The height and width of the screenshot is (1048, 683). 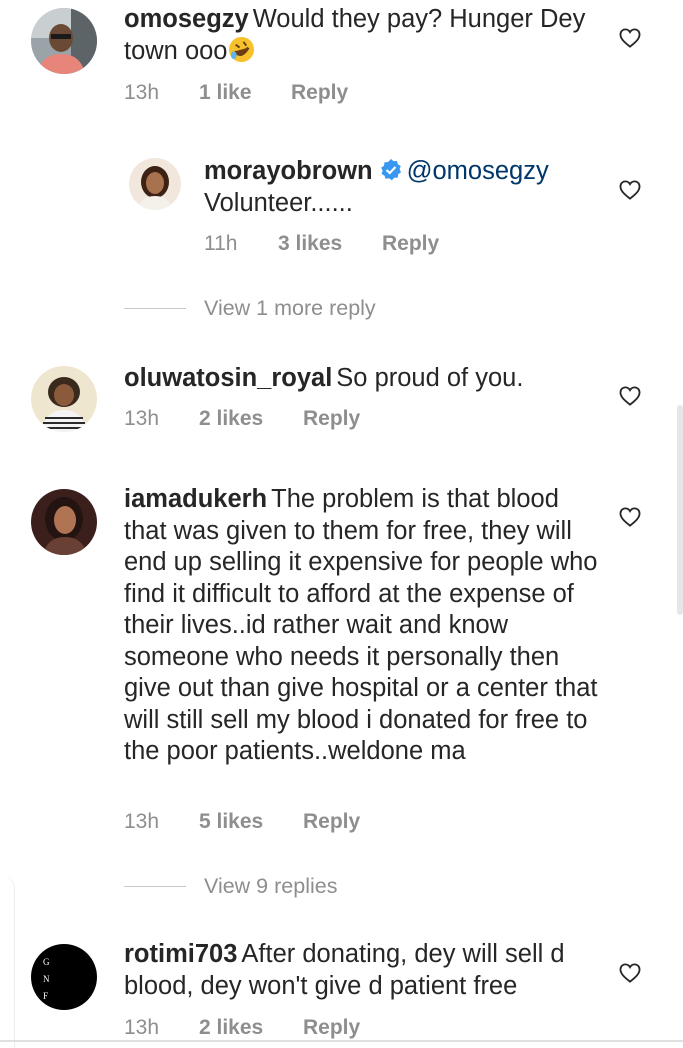 I want to click on username: rotimi703, so click(x=180, y=954).